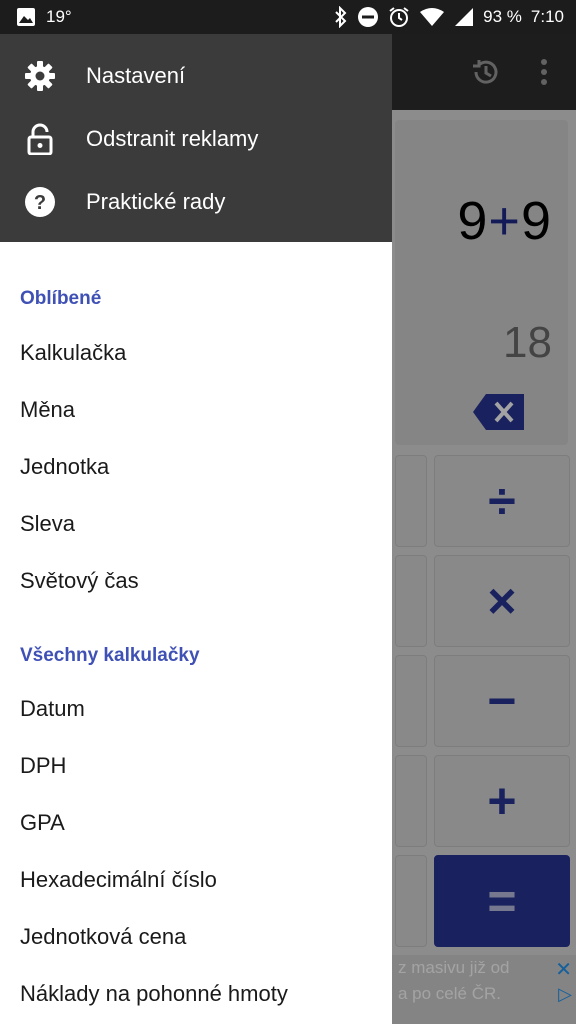  I want to click on menu-item-currency: Měna, so click(196, 410).